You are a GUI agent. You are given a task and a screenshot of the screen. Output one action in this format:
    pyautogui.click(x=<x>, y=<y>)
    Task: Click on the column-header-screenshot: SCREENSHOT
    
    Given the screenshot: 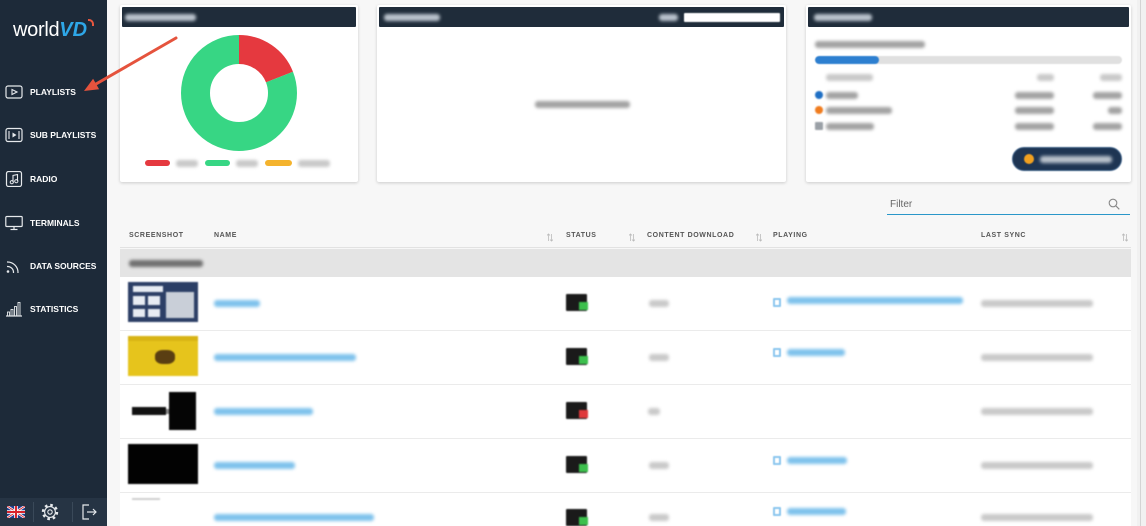 What is the action you would take?
    pyautogui.click(x=156, y=235)
    